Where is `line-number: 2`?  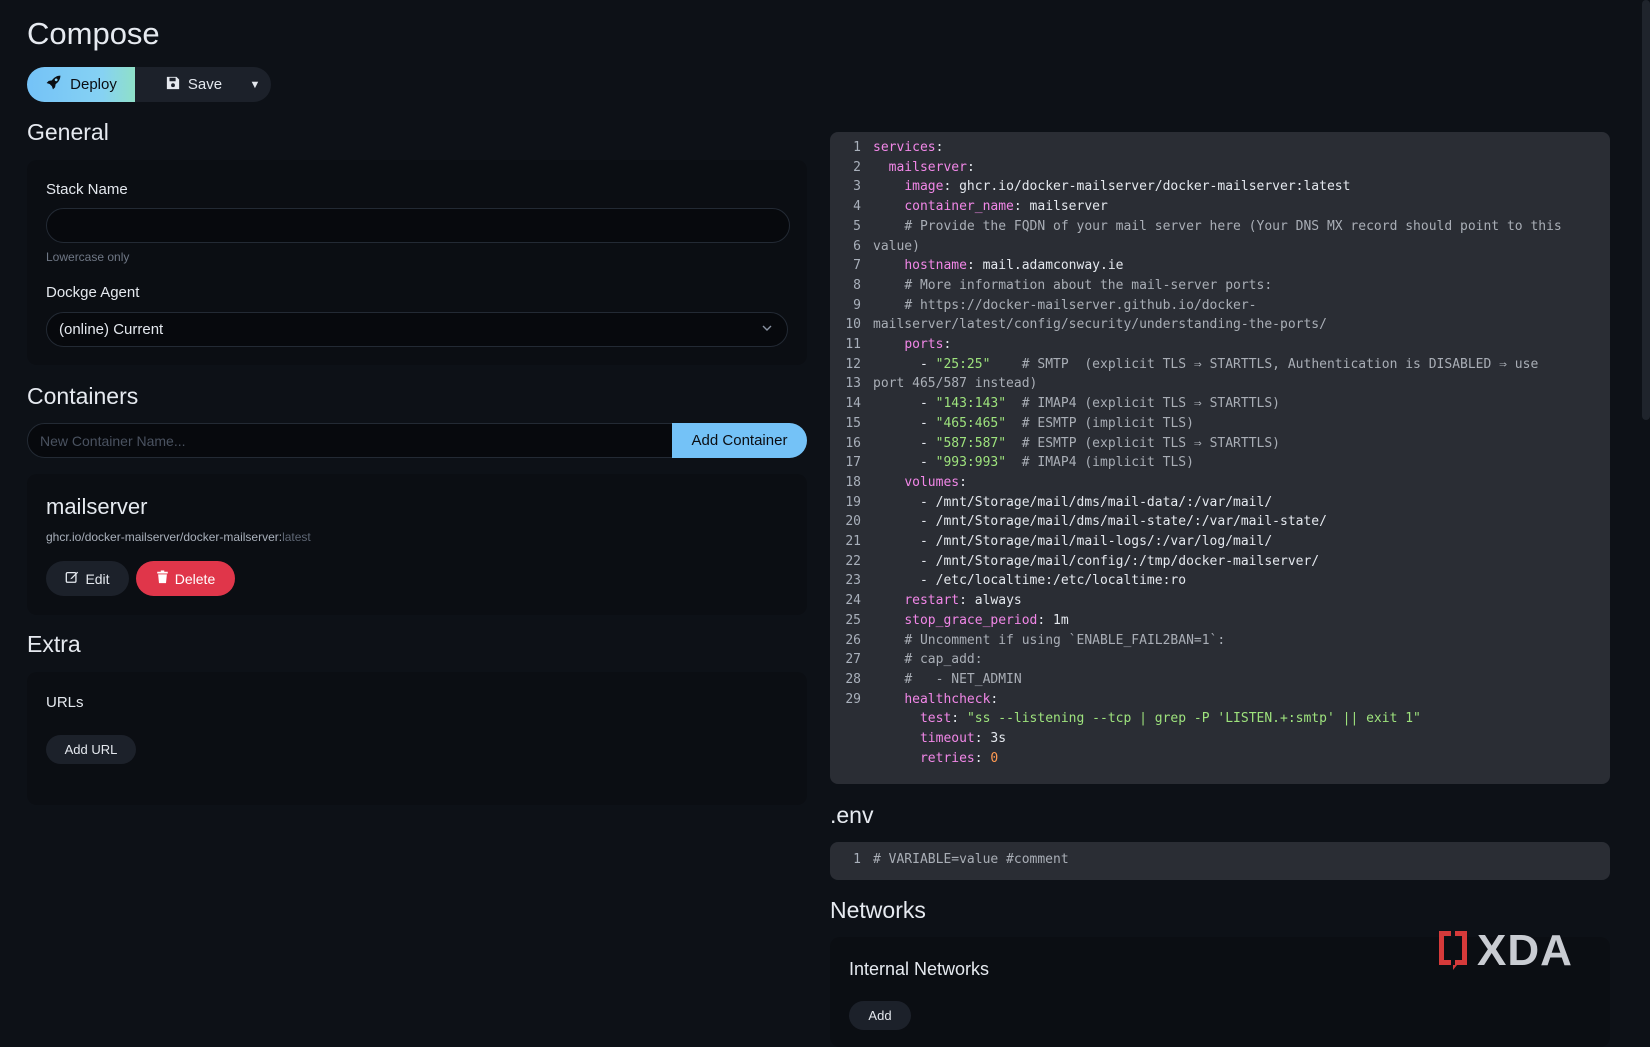
line-number: 2 is located at coordinates (857, 167).